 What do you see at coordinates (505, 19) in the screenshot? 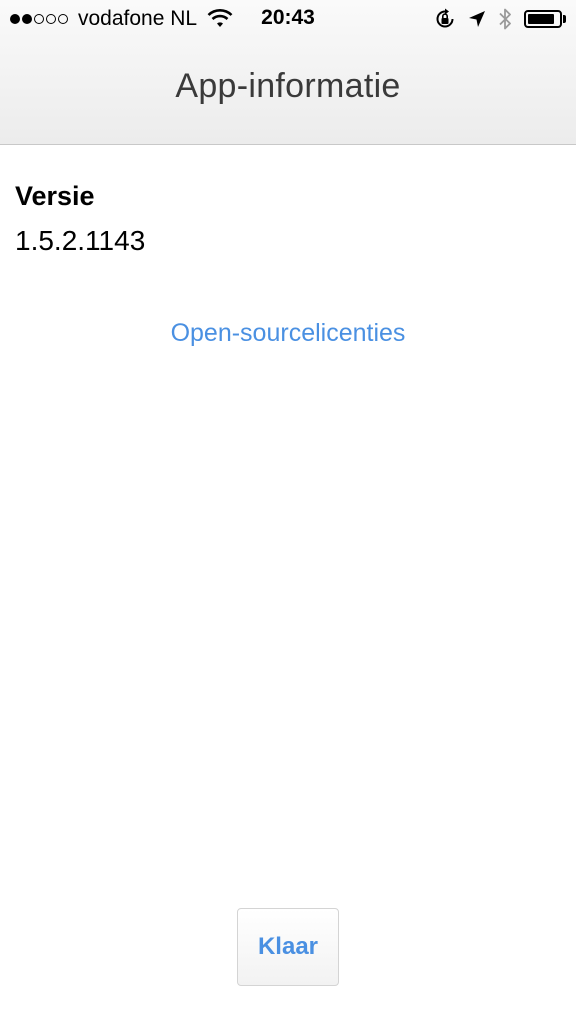
I see `bluetooth-icon` at bounding box center [505, 19].